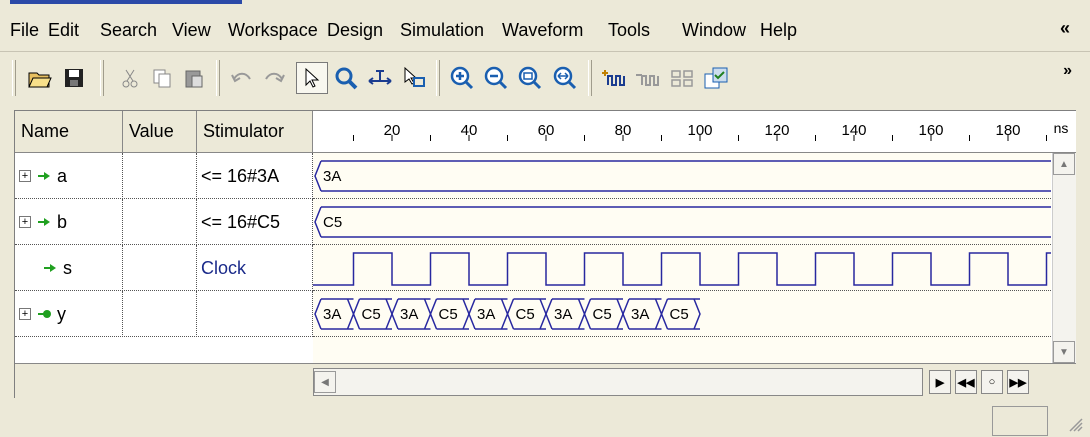 Image resolution: width=1090 pixels, height=437 pixels. I want to click on zoom-fit-icon, so click(530, 78).